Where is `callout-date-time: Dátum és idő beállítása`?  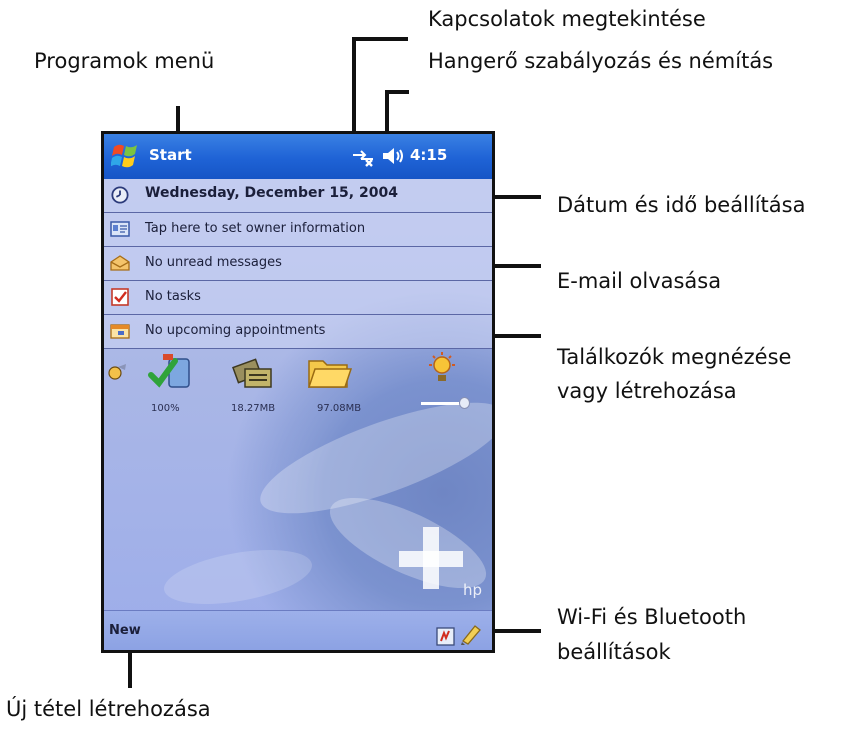 callout-date-time: Dátum és idő beállítása is located at coordinates (681, 205).